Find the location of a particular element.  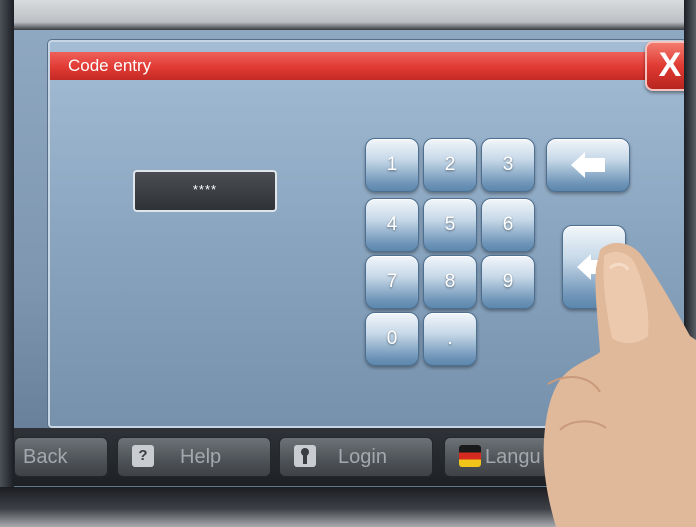

login-label: Login is located at coordinates (362, 457).